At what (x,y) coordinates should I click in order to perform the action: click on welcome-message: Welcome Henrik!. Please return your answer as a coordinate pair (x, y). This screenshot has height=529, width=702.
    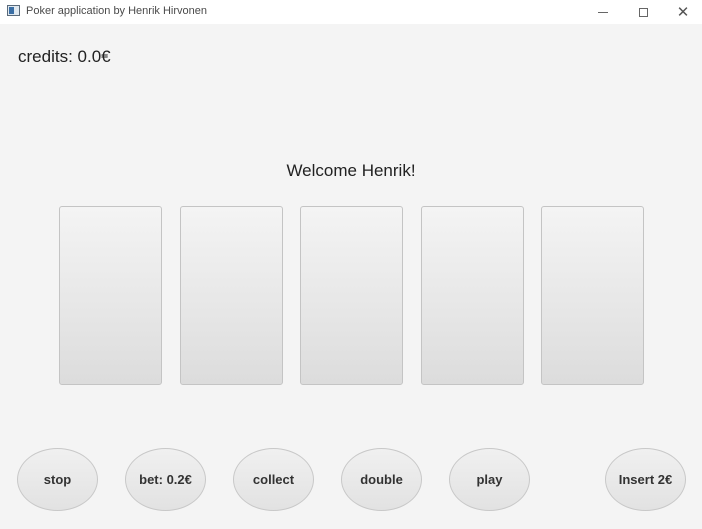
    Looking at the image, I should click on (351, 170).